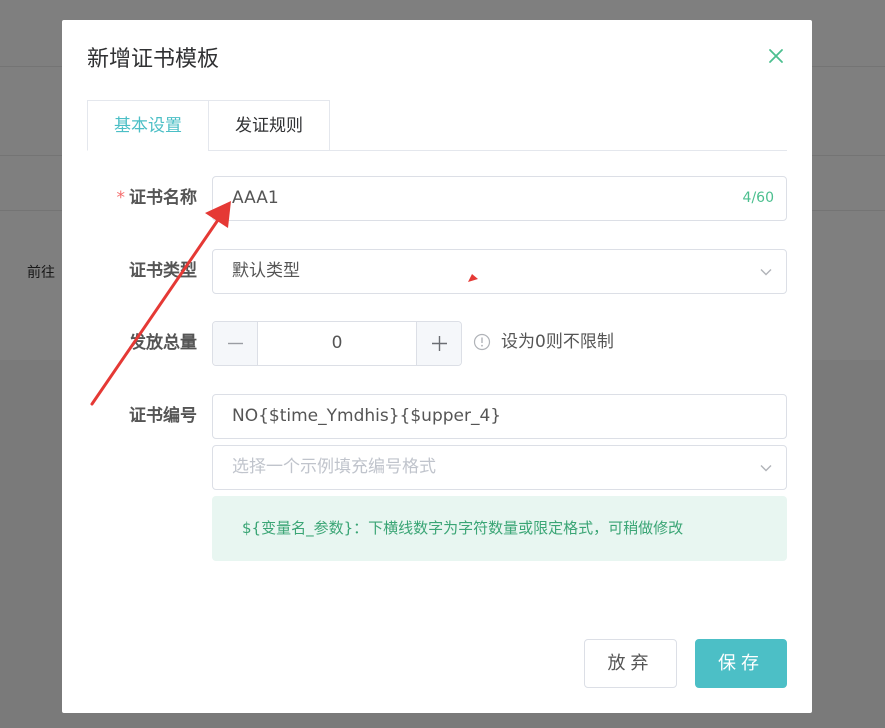  I want to click on info-circle-icon, so click(482, 342).